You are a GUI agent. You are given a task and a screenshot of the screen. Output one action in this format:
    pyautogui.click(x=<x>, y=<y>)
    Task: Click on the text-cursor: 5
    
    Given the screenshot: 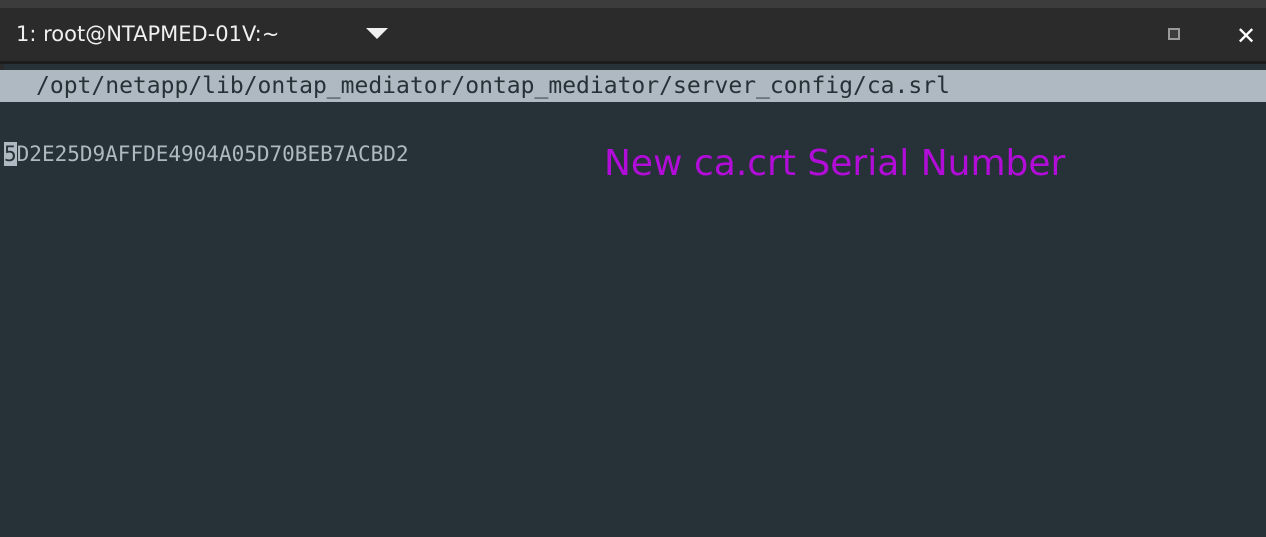 What is the action you would take?
    pyautogui.click(x=10, y=154)
    